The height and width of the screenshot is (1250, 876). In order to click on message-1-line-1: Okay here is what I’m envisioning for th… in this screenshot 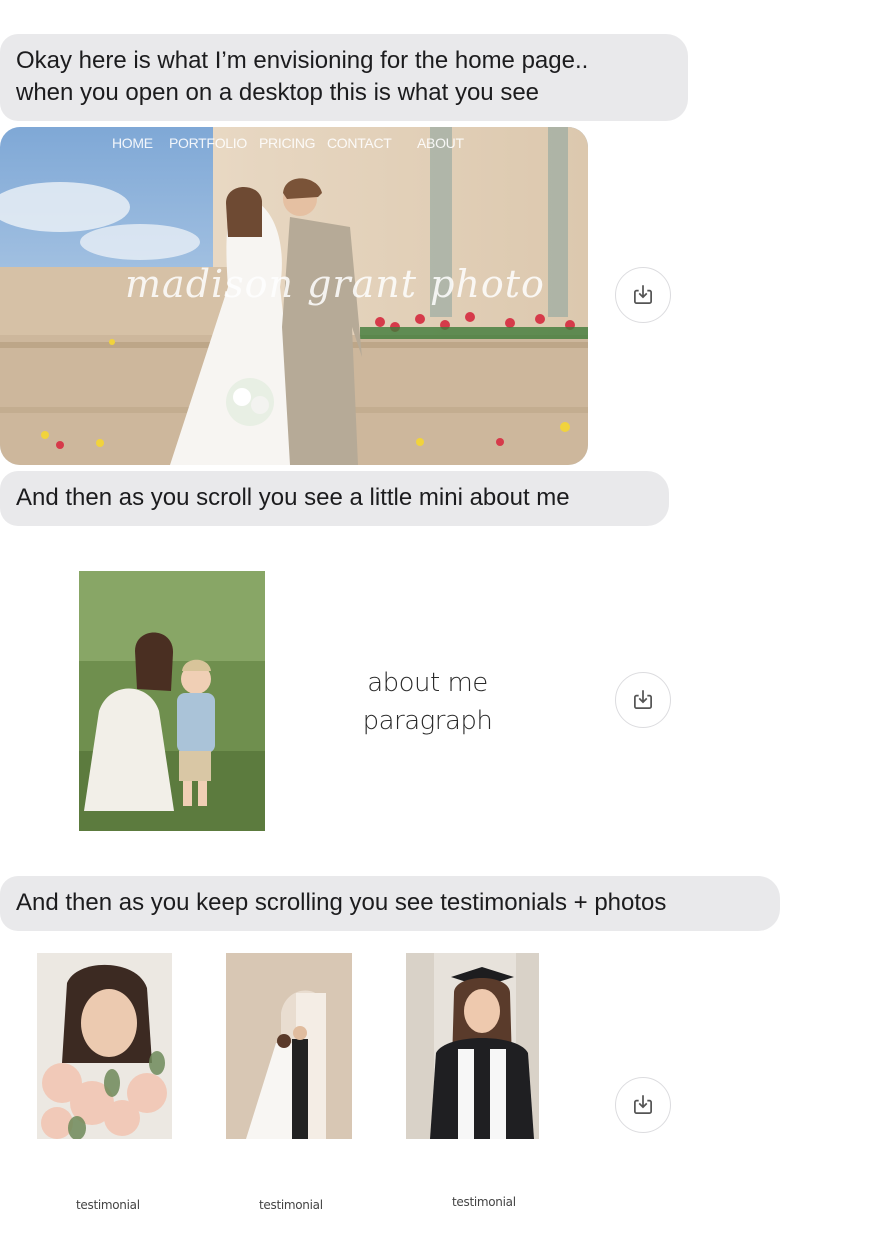, I will do `click(302, 60)`.